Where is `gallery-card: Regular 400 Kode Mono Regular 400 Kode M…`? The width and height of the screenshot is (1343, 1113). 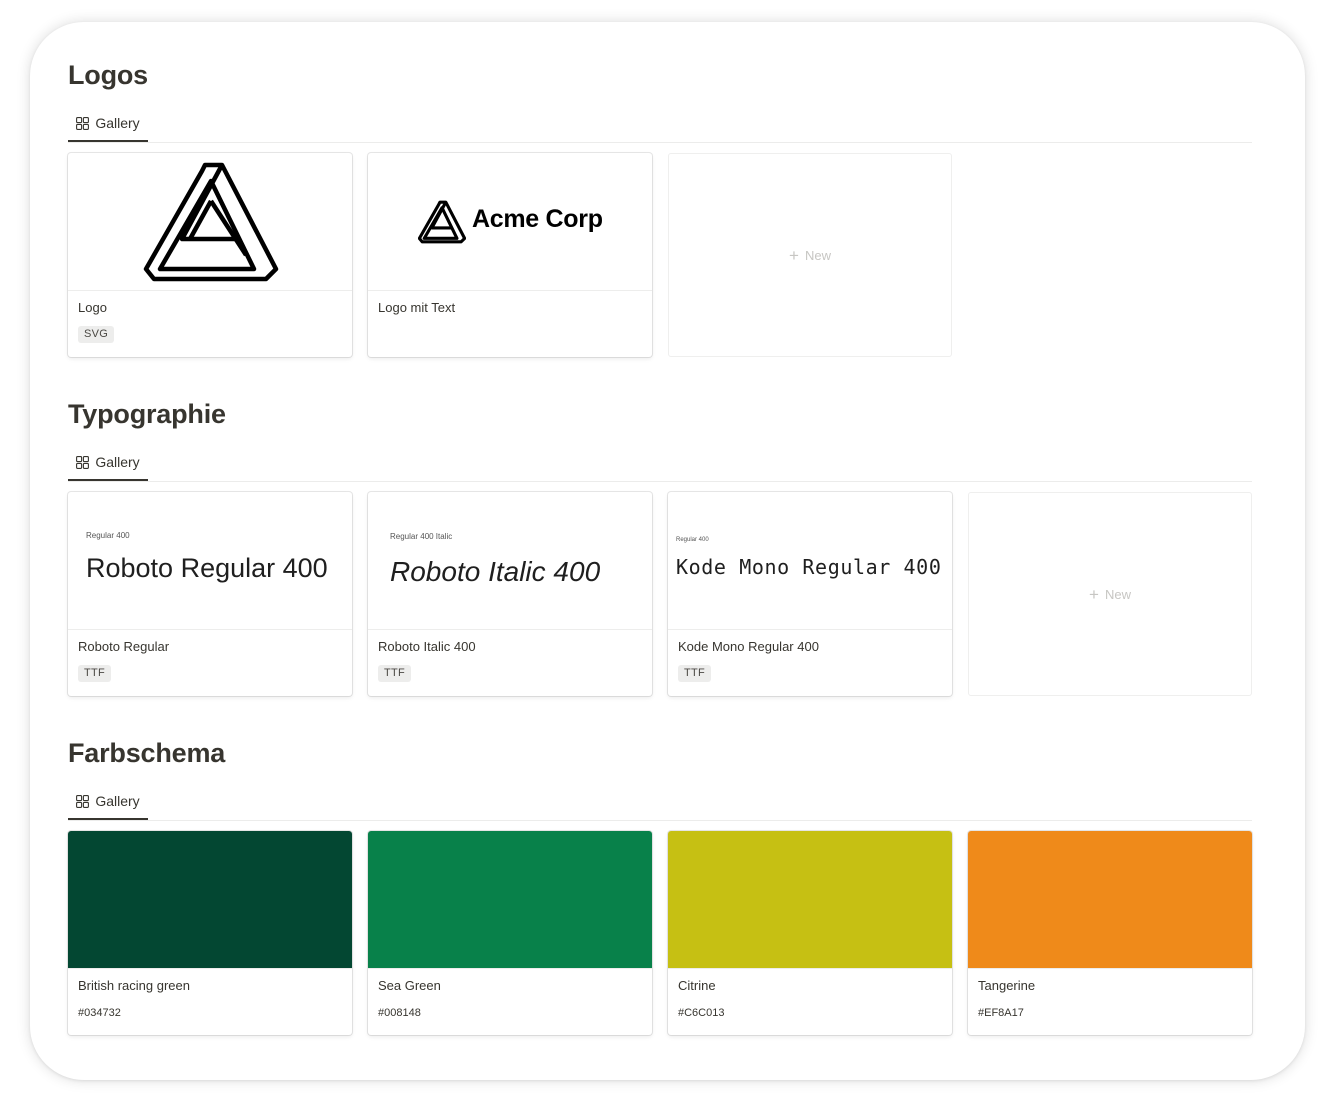
gallery-card: Regular 400 Kode Mono Regular 400 Kode M… is located at coordinates (810, 594).